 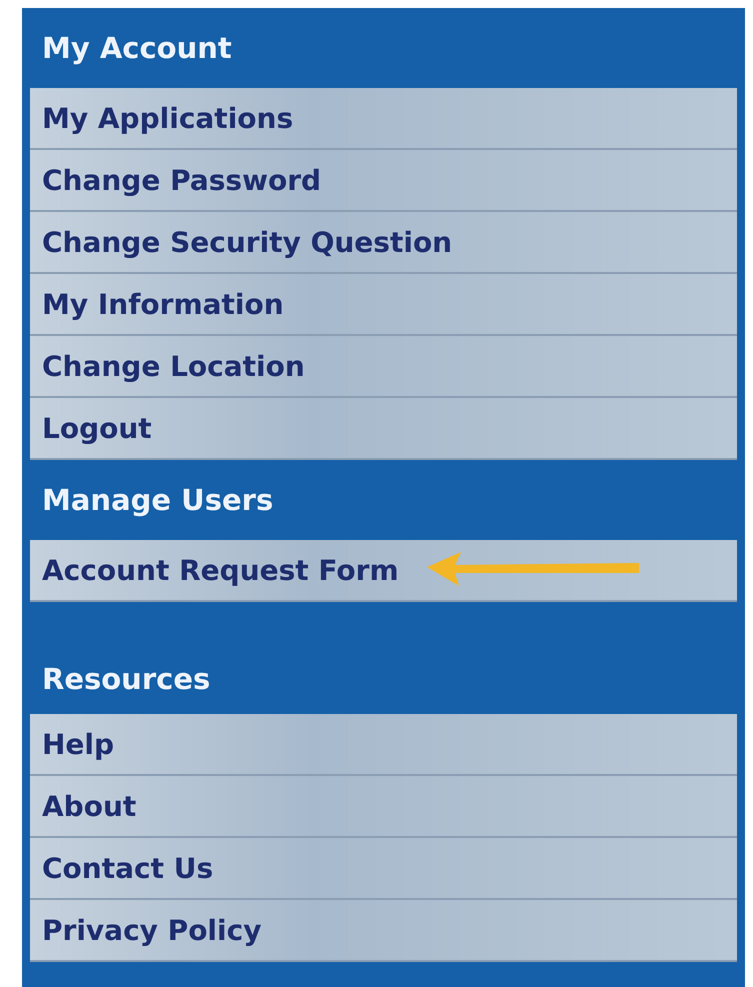 I want to click on menu-link: Help, so click(x=383, y=745).